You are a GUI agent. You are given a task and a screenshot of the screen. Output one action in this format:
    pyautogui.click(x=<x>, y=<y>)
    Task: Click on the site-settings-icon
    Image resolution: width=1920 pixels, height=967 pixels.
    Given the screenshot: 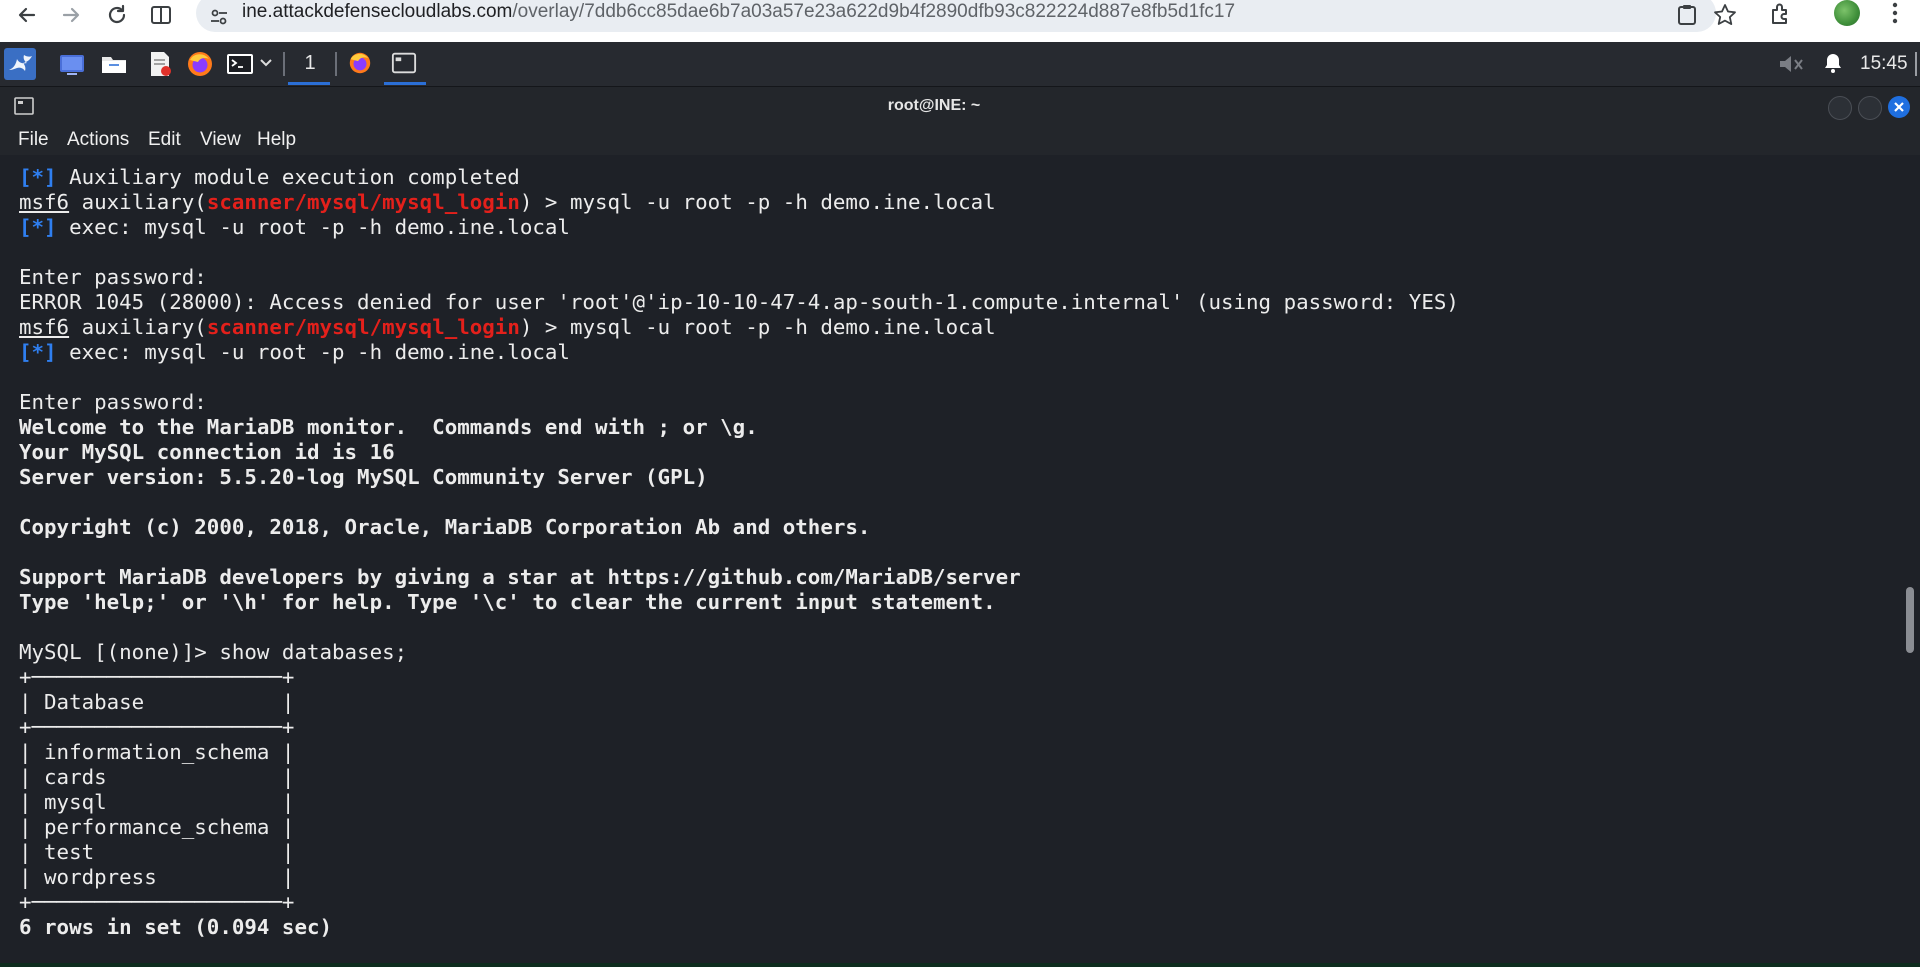 What is the action you would take?
    pyautogui.click(x=219, y=17)
    